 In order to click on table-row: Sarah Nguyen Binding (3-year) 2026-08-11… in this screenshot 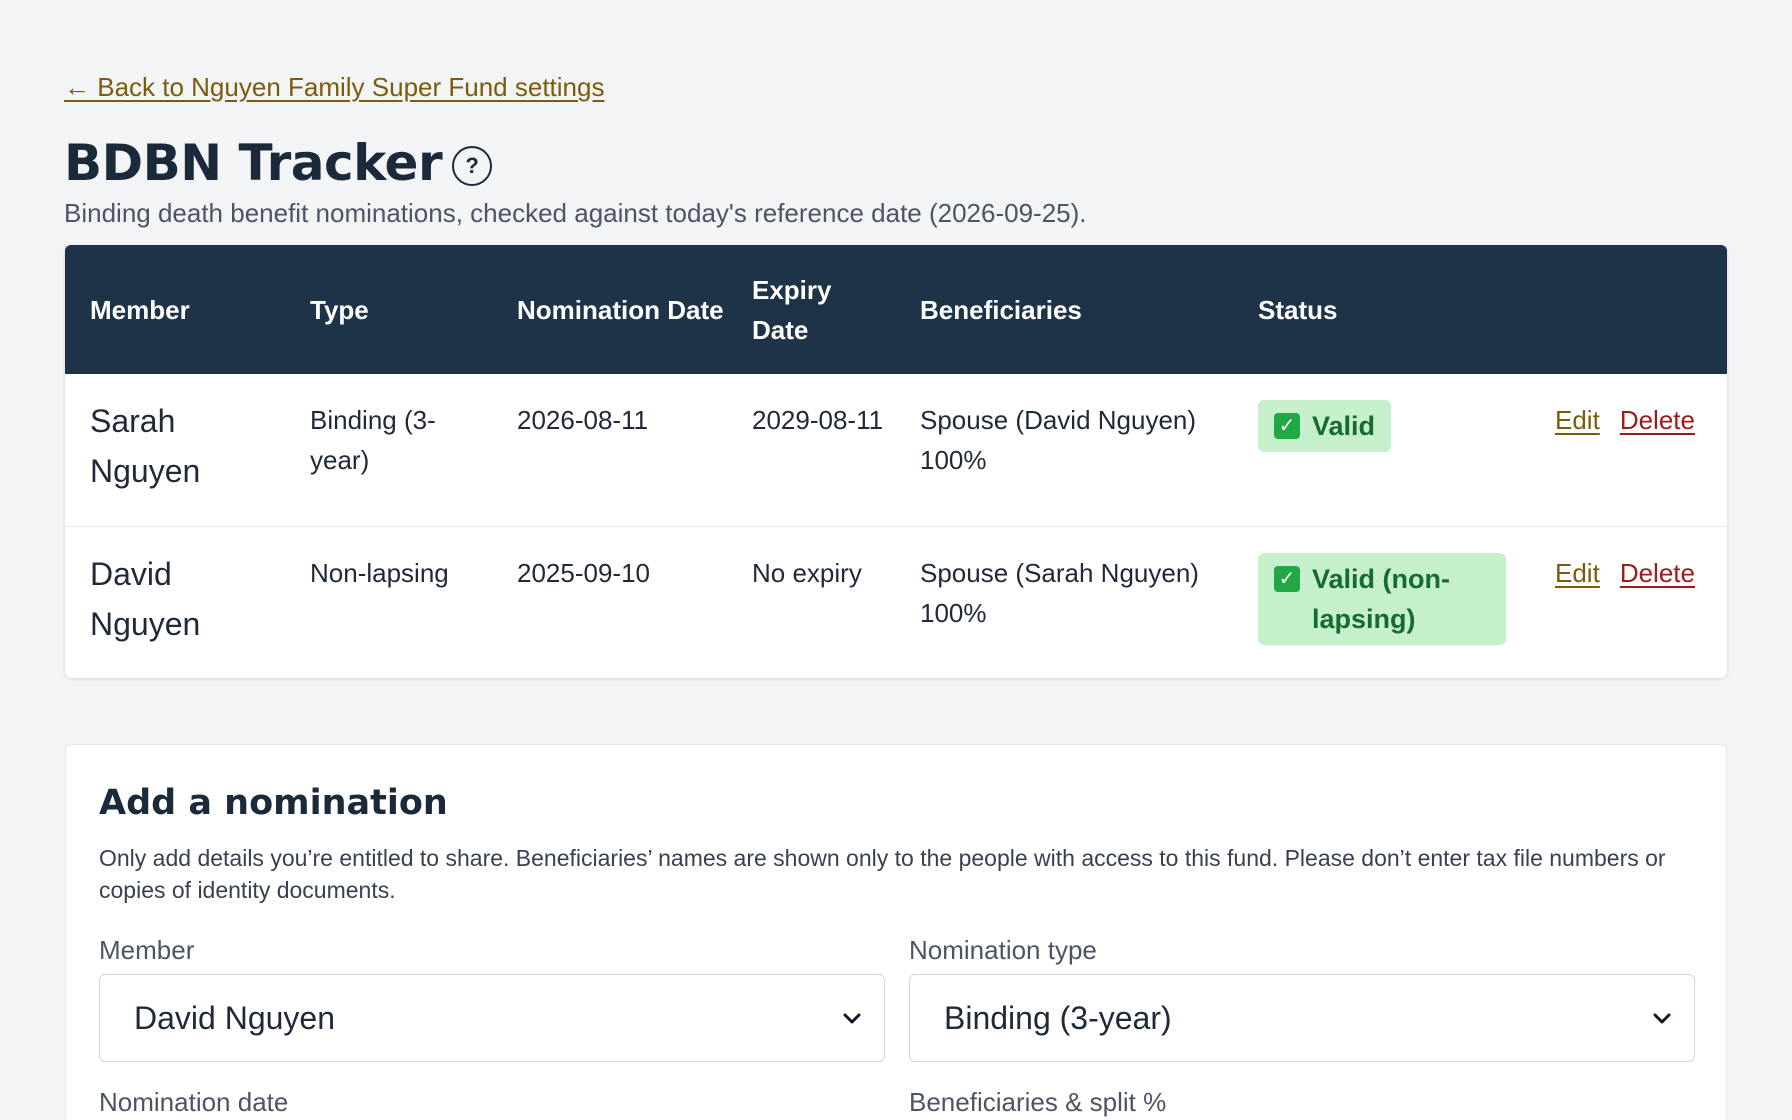, I will do `click(896, 450)`.